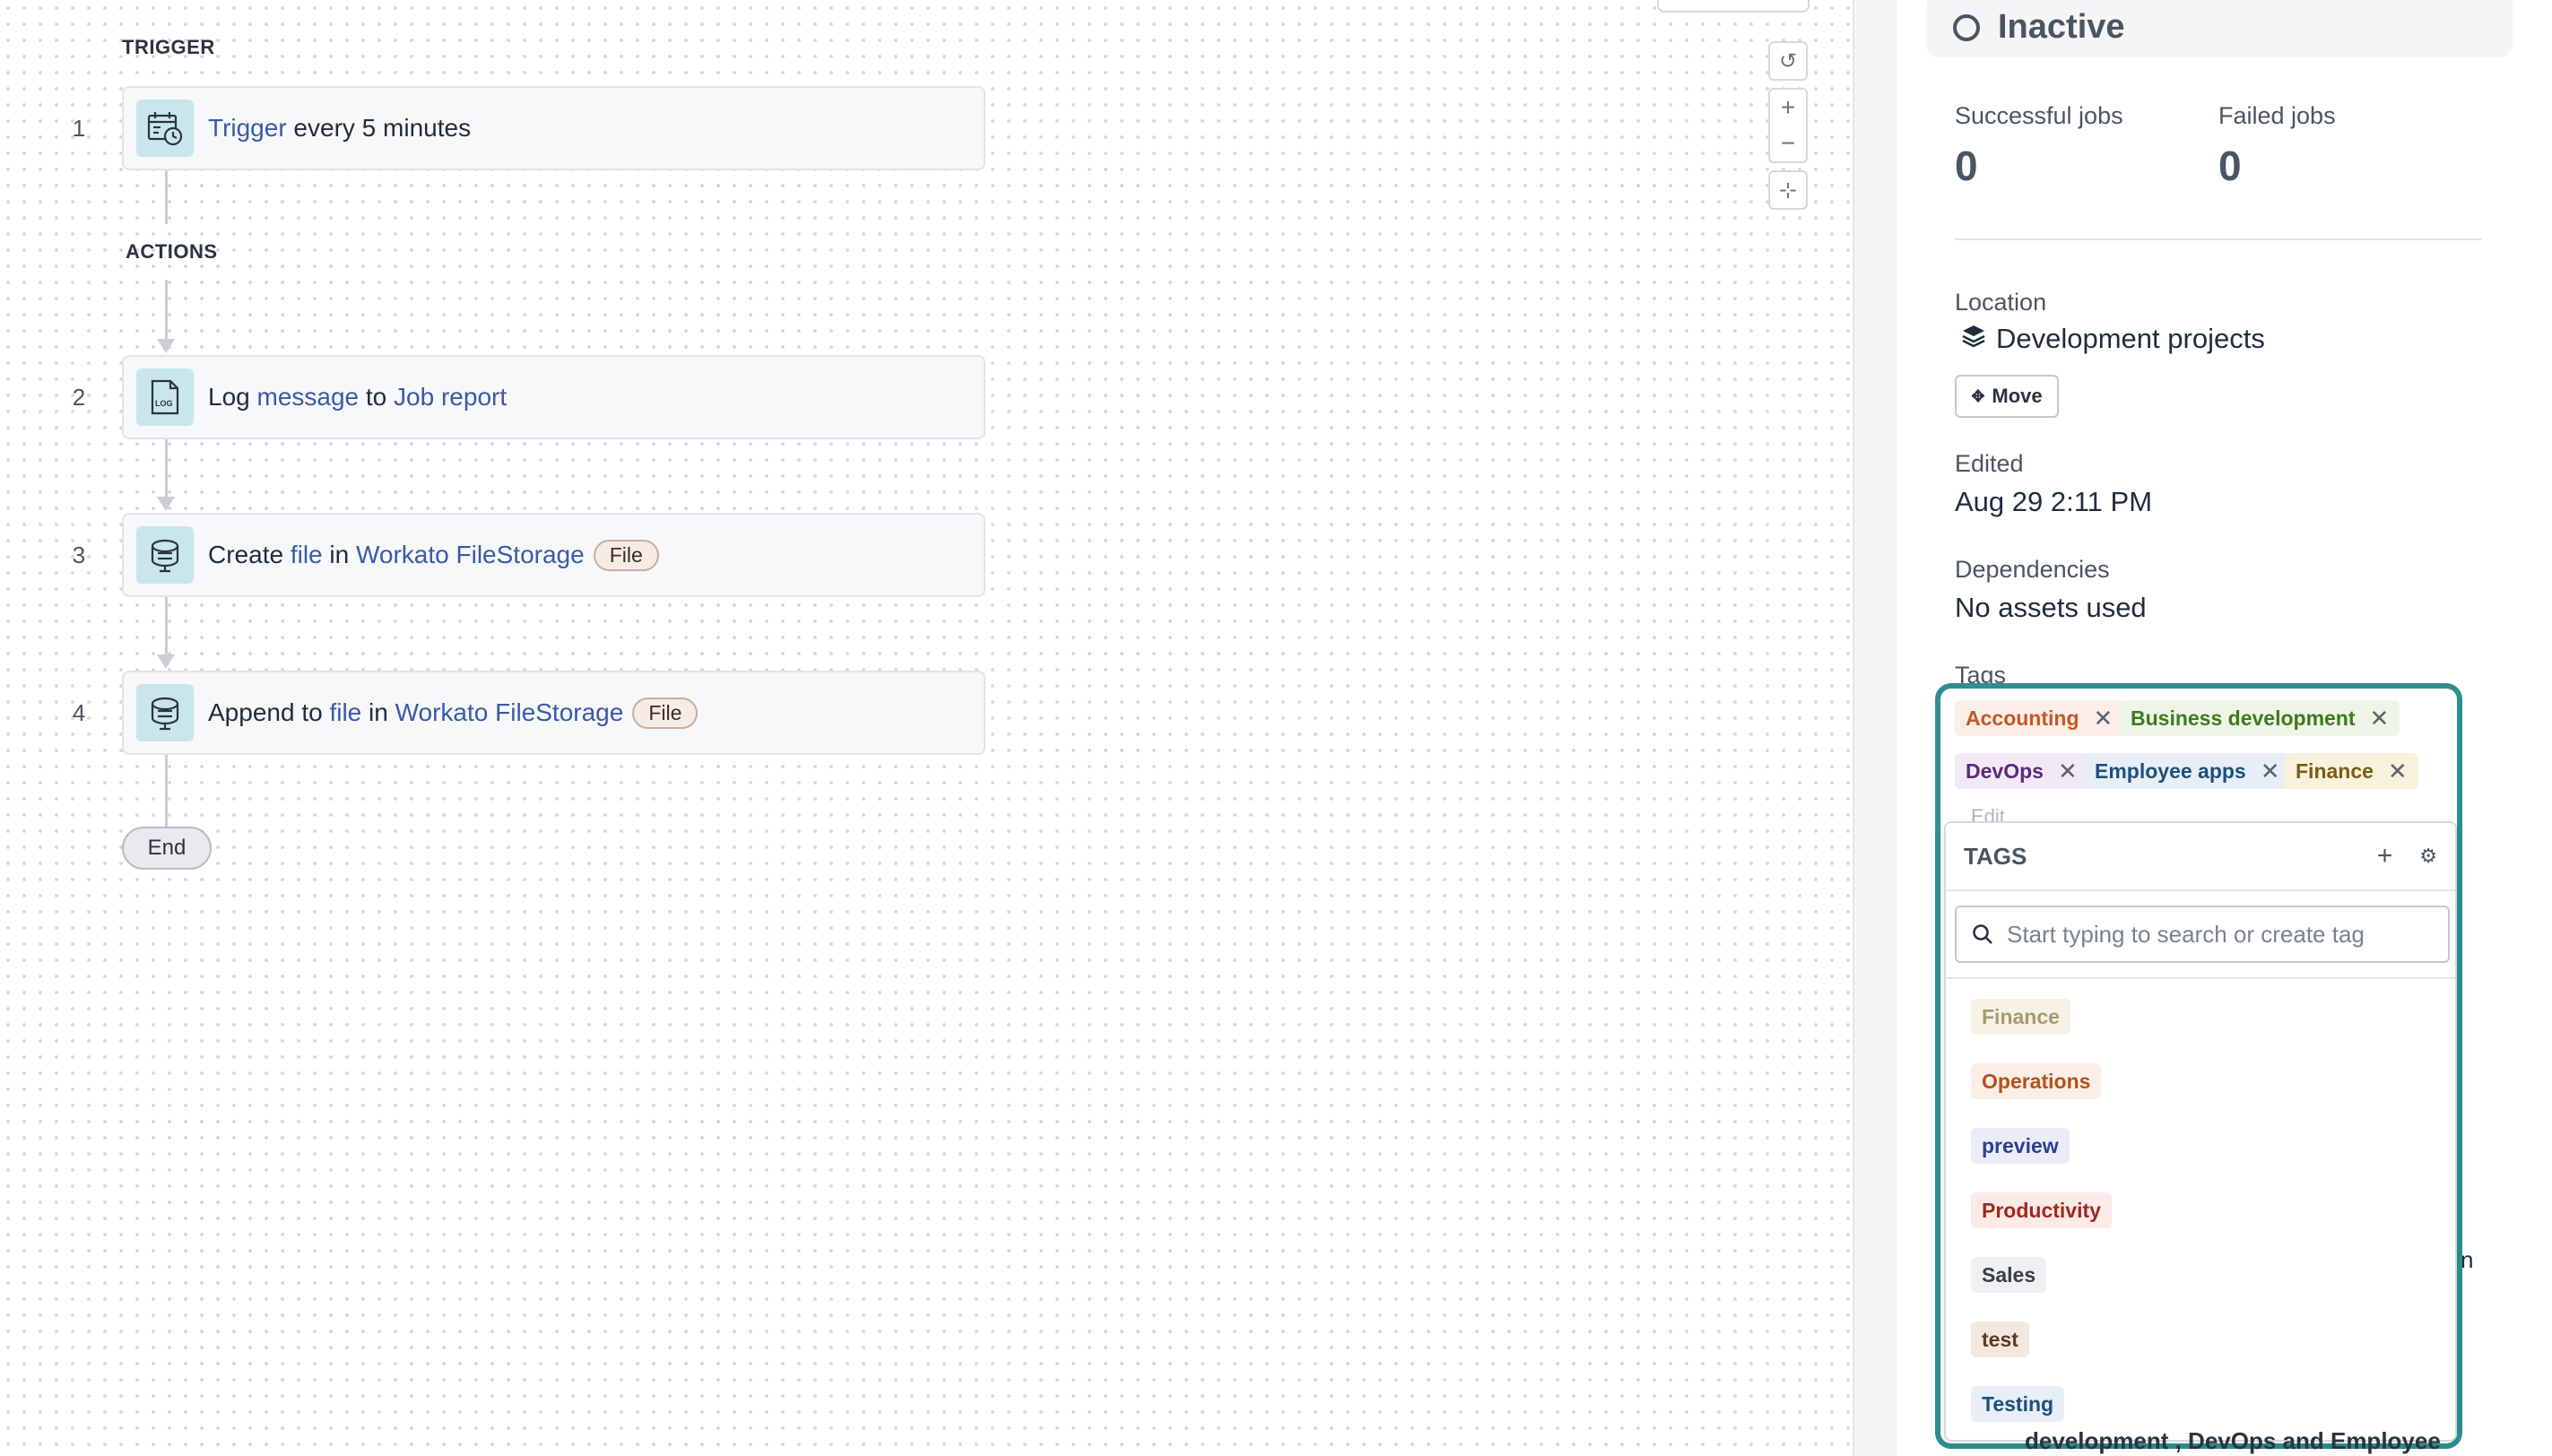 The height and width of the screenshot is (1456, 2552). I want to click on step-text: Create, so click(250, 554).